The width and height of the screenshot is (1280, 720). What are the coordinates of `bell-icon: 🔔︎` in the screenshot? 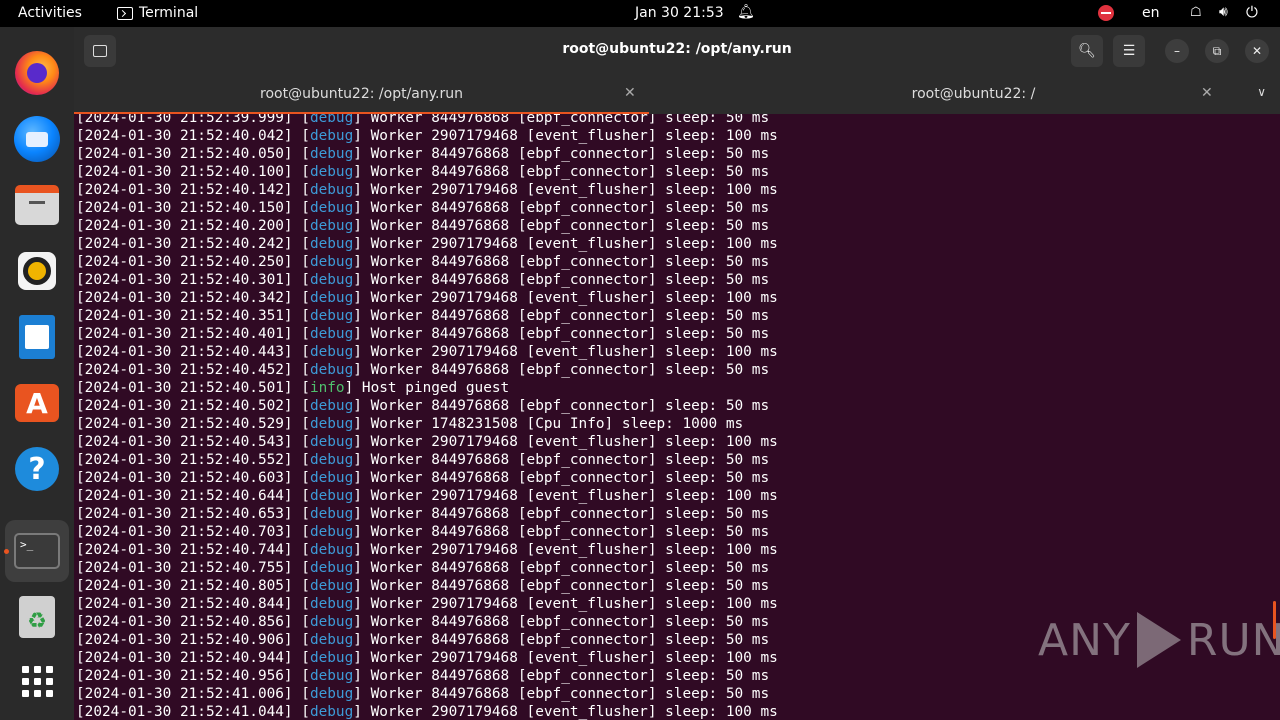 It's located at (746, 12).